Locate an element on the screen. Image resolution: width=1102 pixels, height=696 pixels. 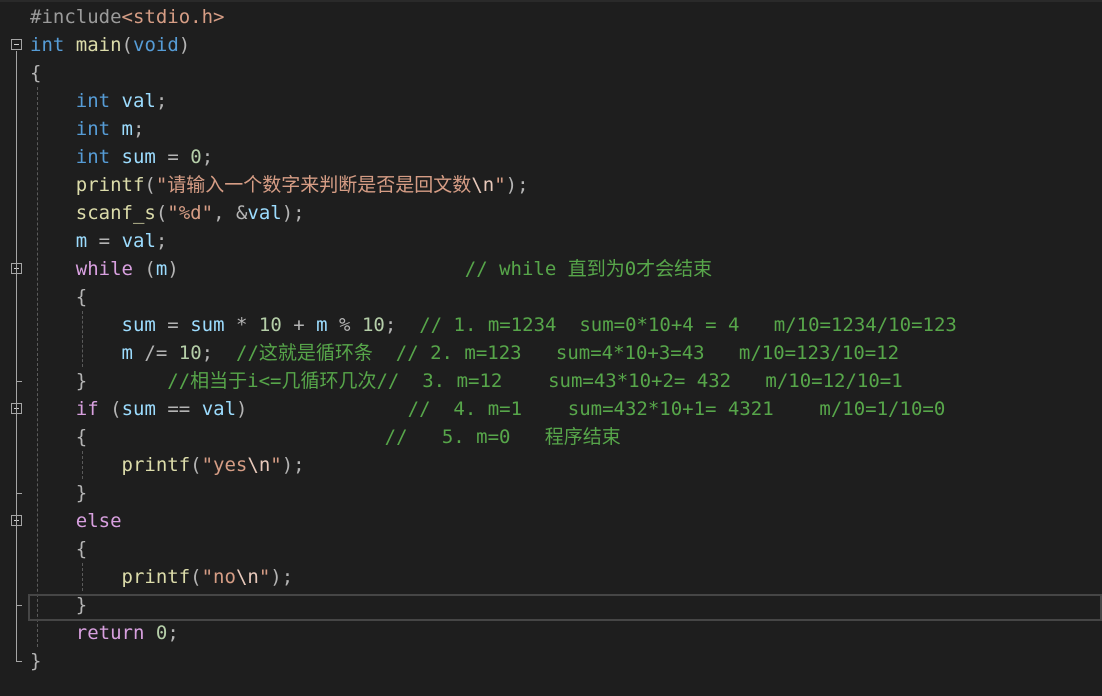
token: return is located at coordinates (110, 633).